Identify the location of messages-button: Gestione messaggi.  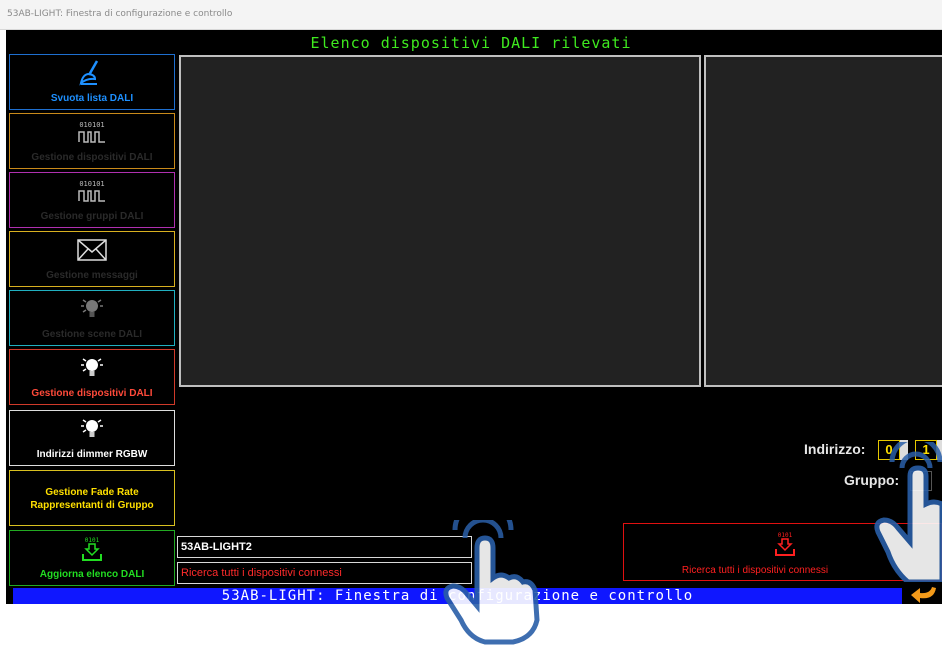
(92, 259).